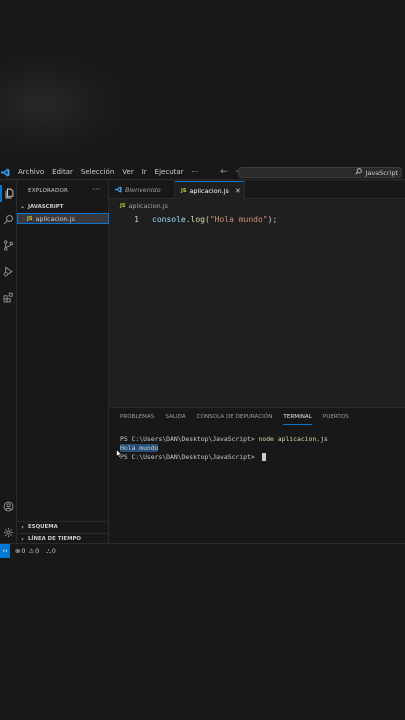 The image size is (405, 720). Describe the element at coordinates (62, 172) in the screenshot. I see `menu-editar: Editar` at that location.